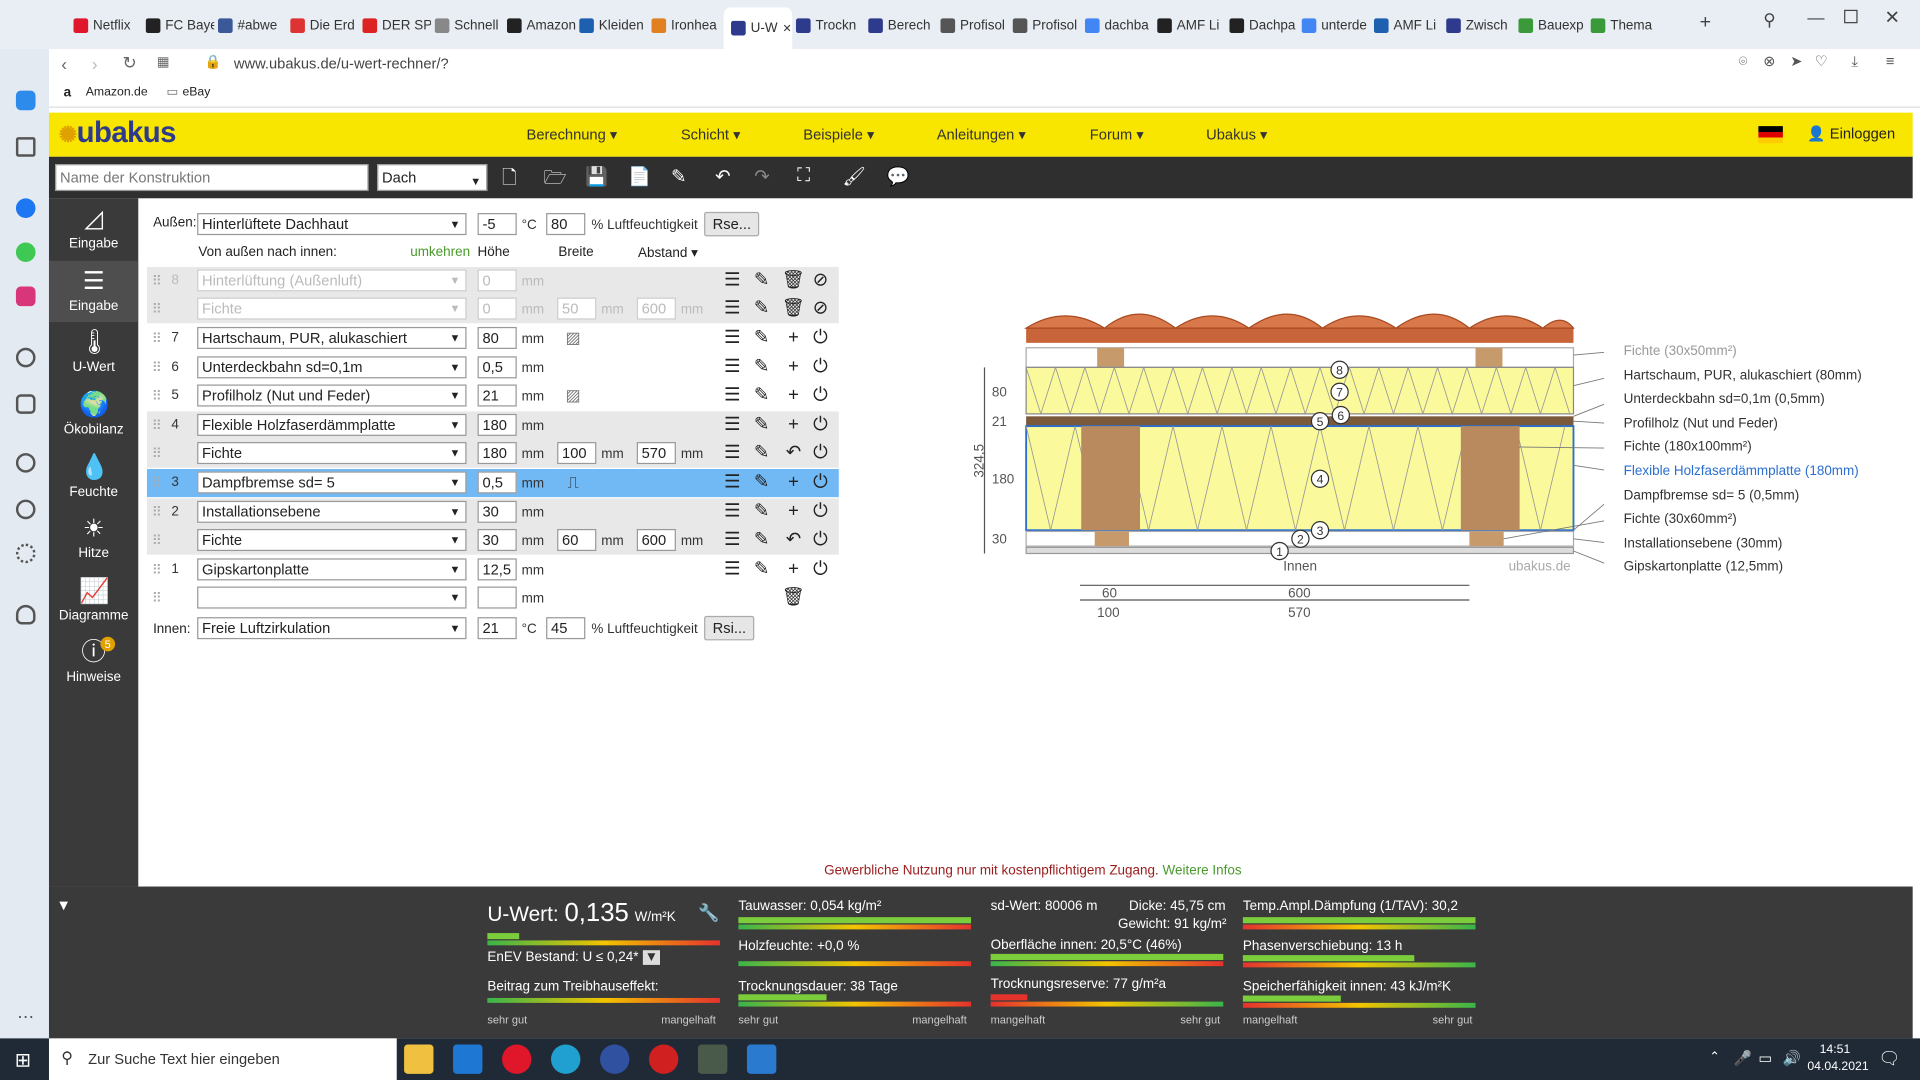 This screenshot has width=1920, height=1080. Describe the element at coordinates (1769, 61) in the screenshot. I see `block-icon: ⊗` at that location.